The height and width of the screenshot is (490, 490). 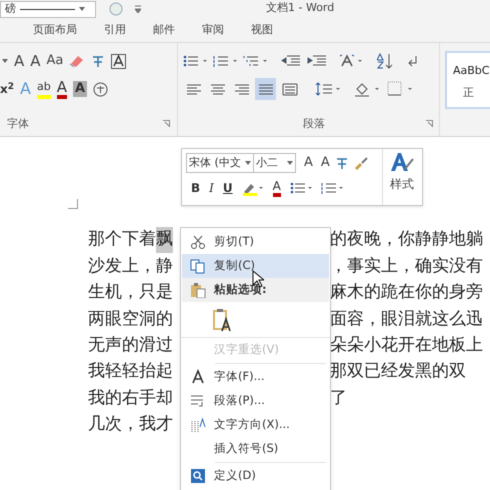 What do you see at coordinates (55, 30) in the screenshot?
I see `ribbon-tab: 页面布局` at bounding box center [55, 30].